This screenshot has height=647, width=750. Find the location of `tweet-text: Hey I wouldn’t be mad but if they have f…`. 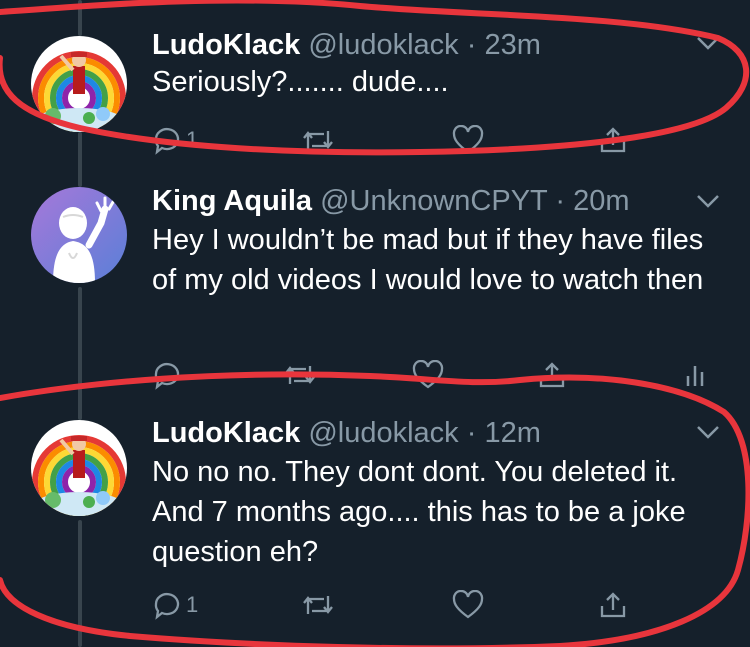

tweet-text: Hey I wouldn’t be mad but if they have f… is located at coordinates (428, 260).